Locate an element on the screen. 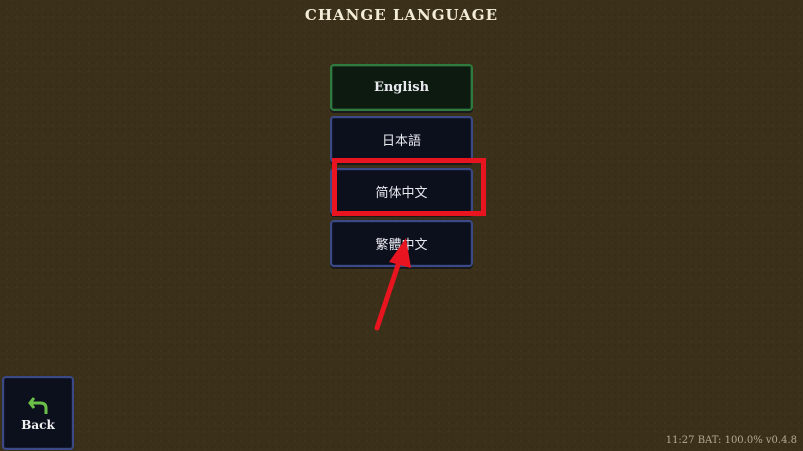 The height and width of the screenshot is (451, 803). language-option-simplified-chinese: 简体中文 is located at coordinates (401, 191).